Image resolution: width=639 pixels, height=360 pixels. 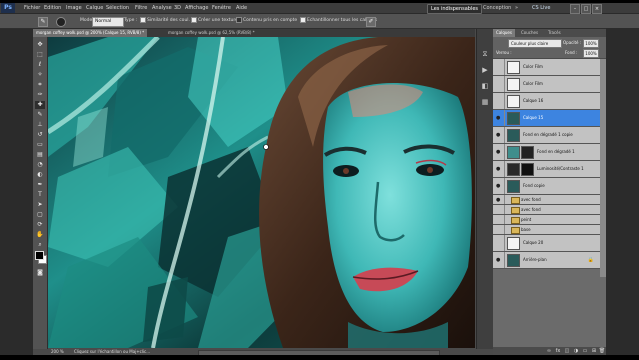 I want to click on close-icon: ×, so click(x=597, y=9).